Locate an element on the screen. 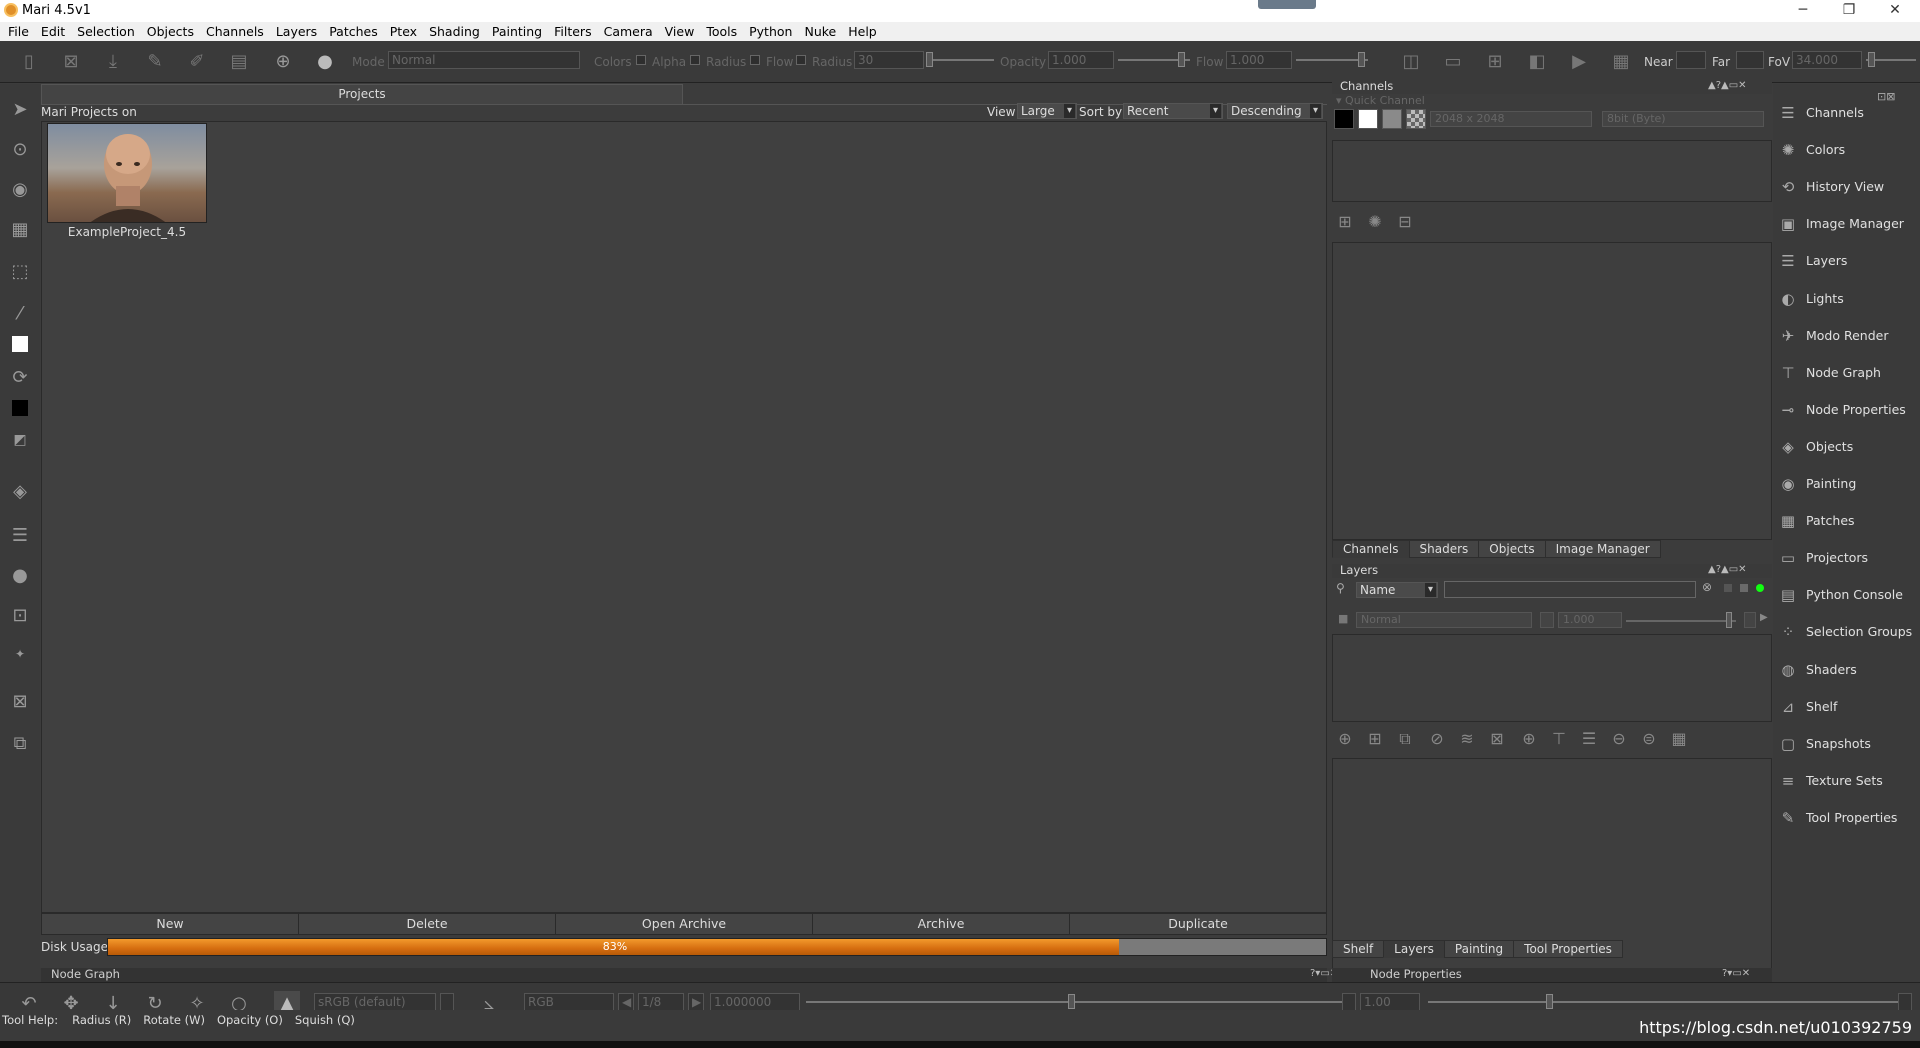  layer-expand-icon: ▶ is located at coordinates (1766, 620).